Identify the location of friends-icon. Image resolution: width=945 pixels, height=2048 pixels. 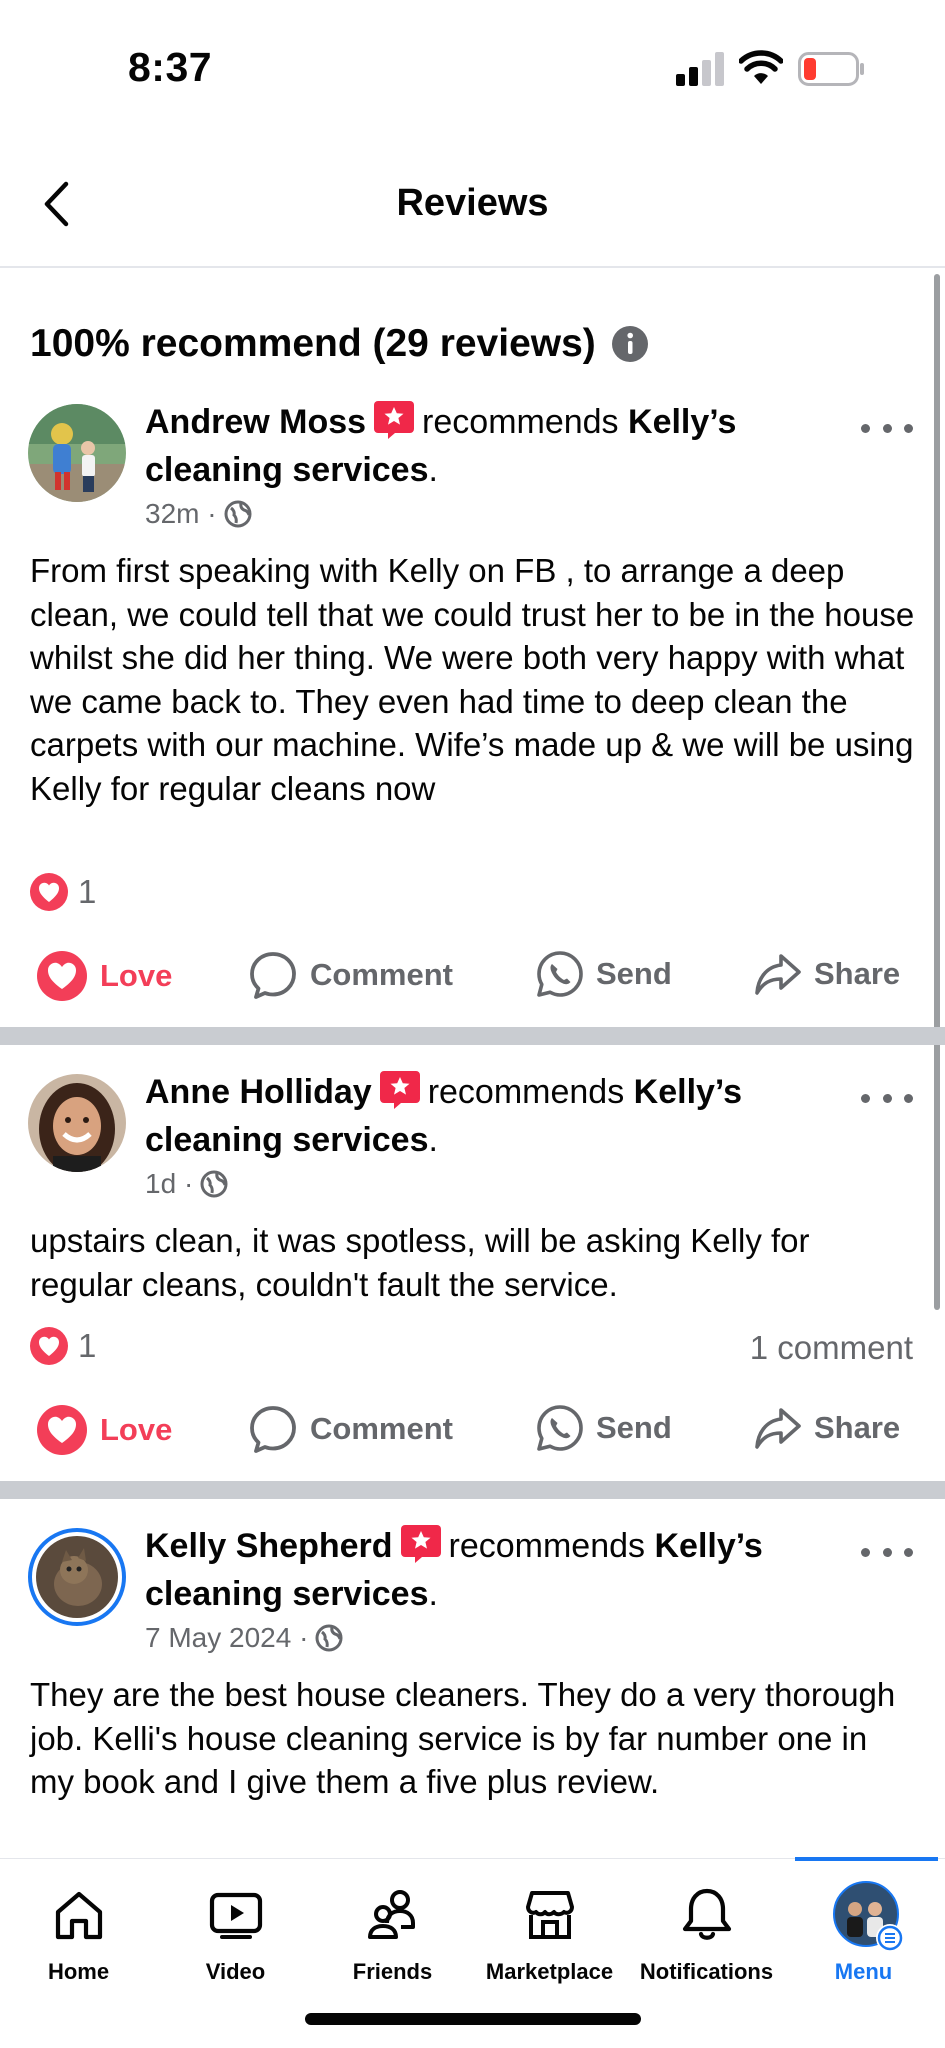
(391, 1914).